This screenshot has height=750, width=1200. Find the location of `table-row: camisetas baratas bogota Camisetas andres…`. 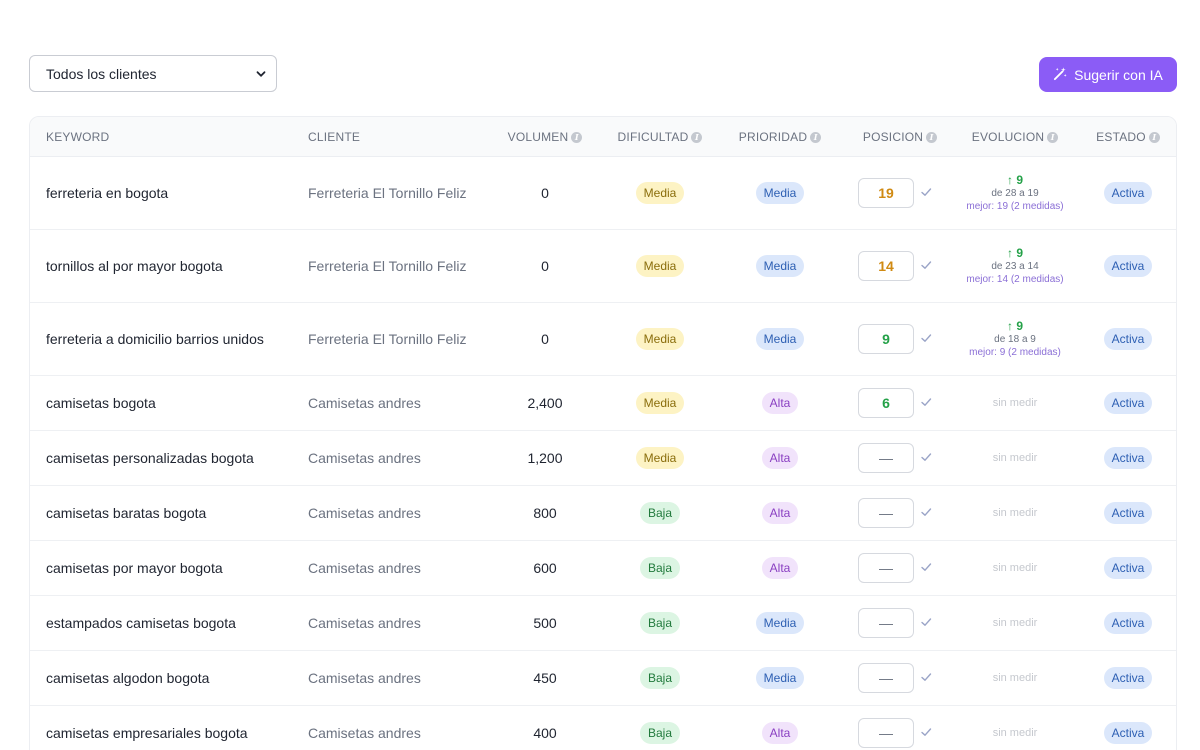

table-row: camisetas baratas bogota Camisetas andres… is located at coordinates (603, 513).